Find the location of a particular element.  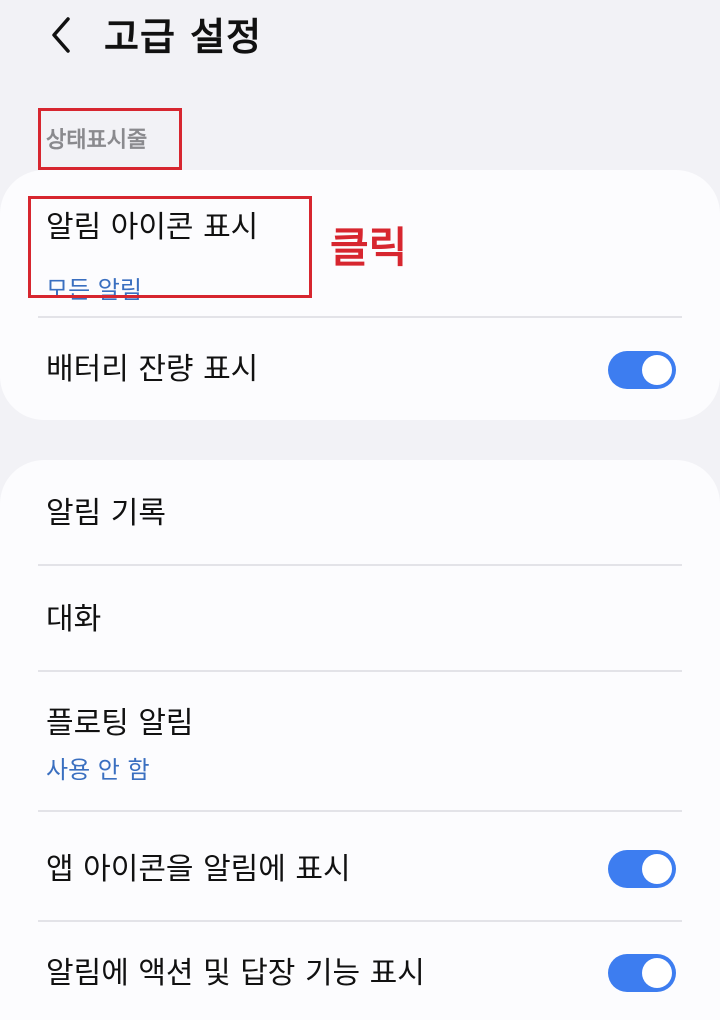

conversations-item: 대화 is located at coordinates (360, 618).